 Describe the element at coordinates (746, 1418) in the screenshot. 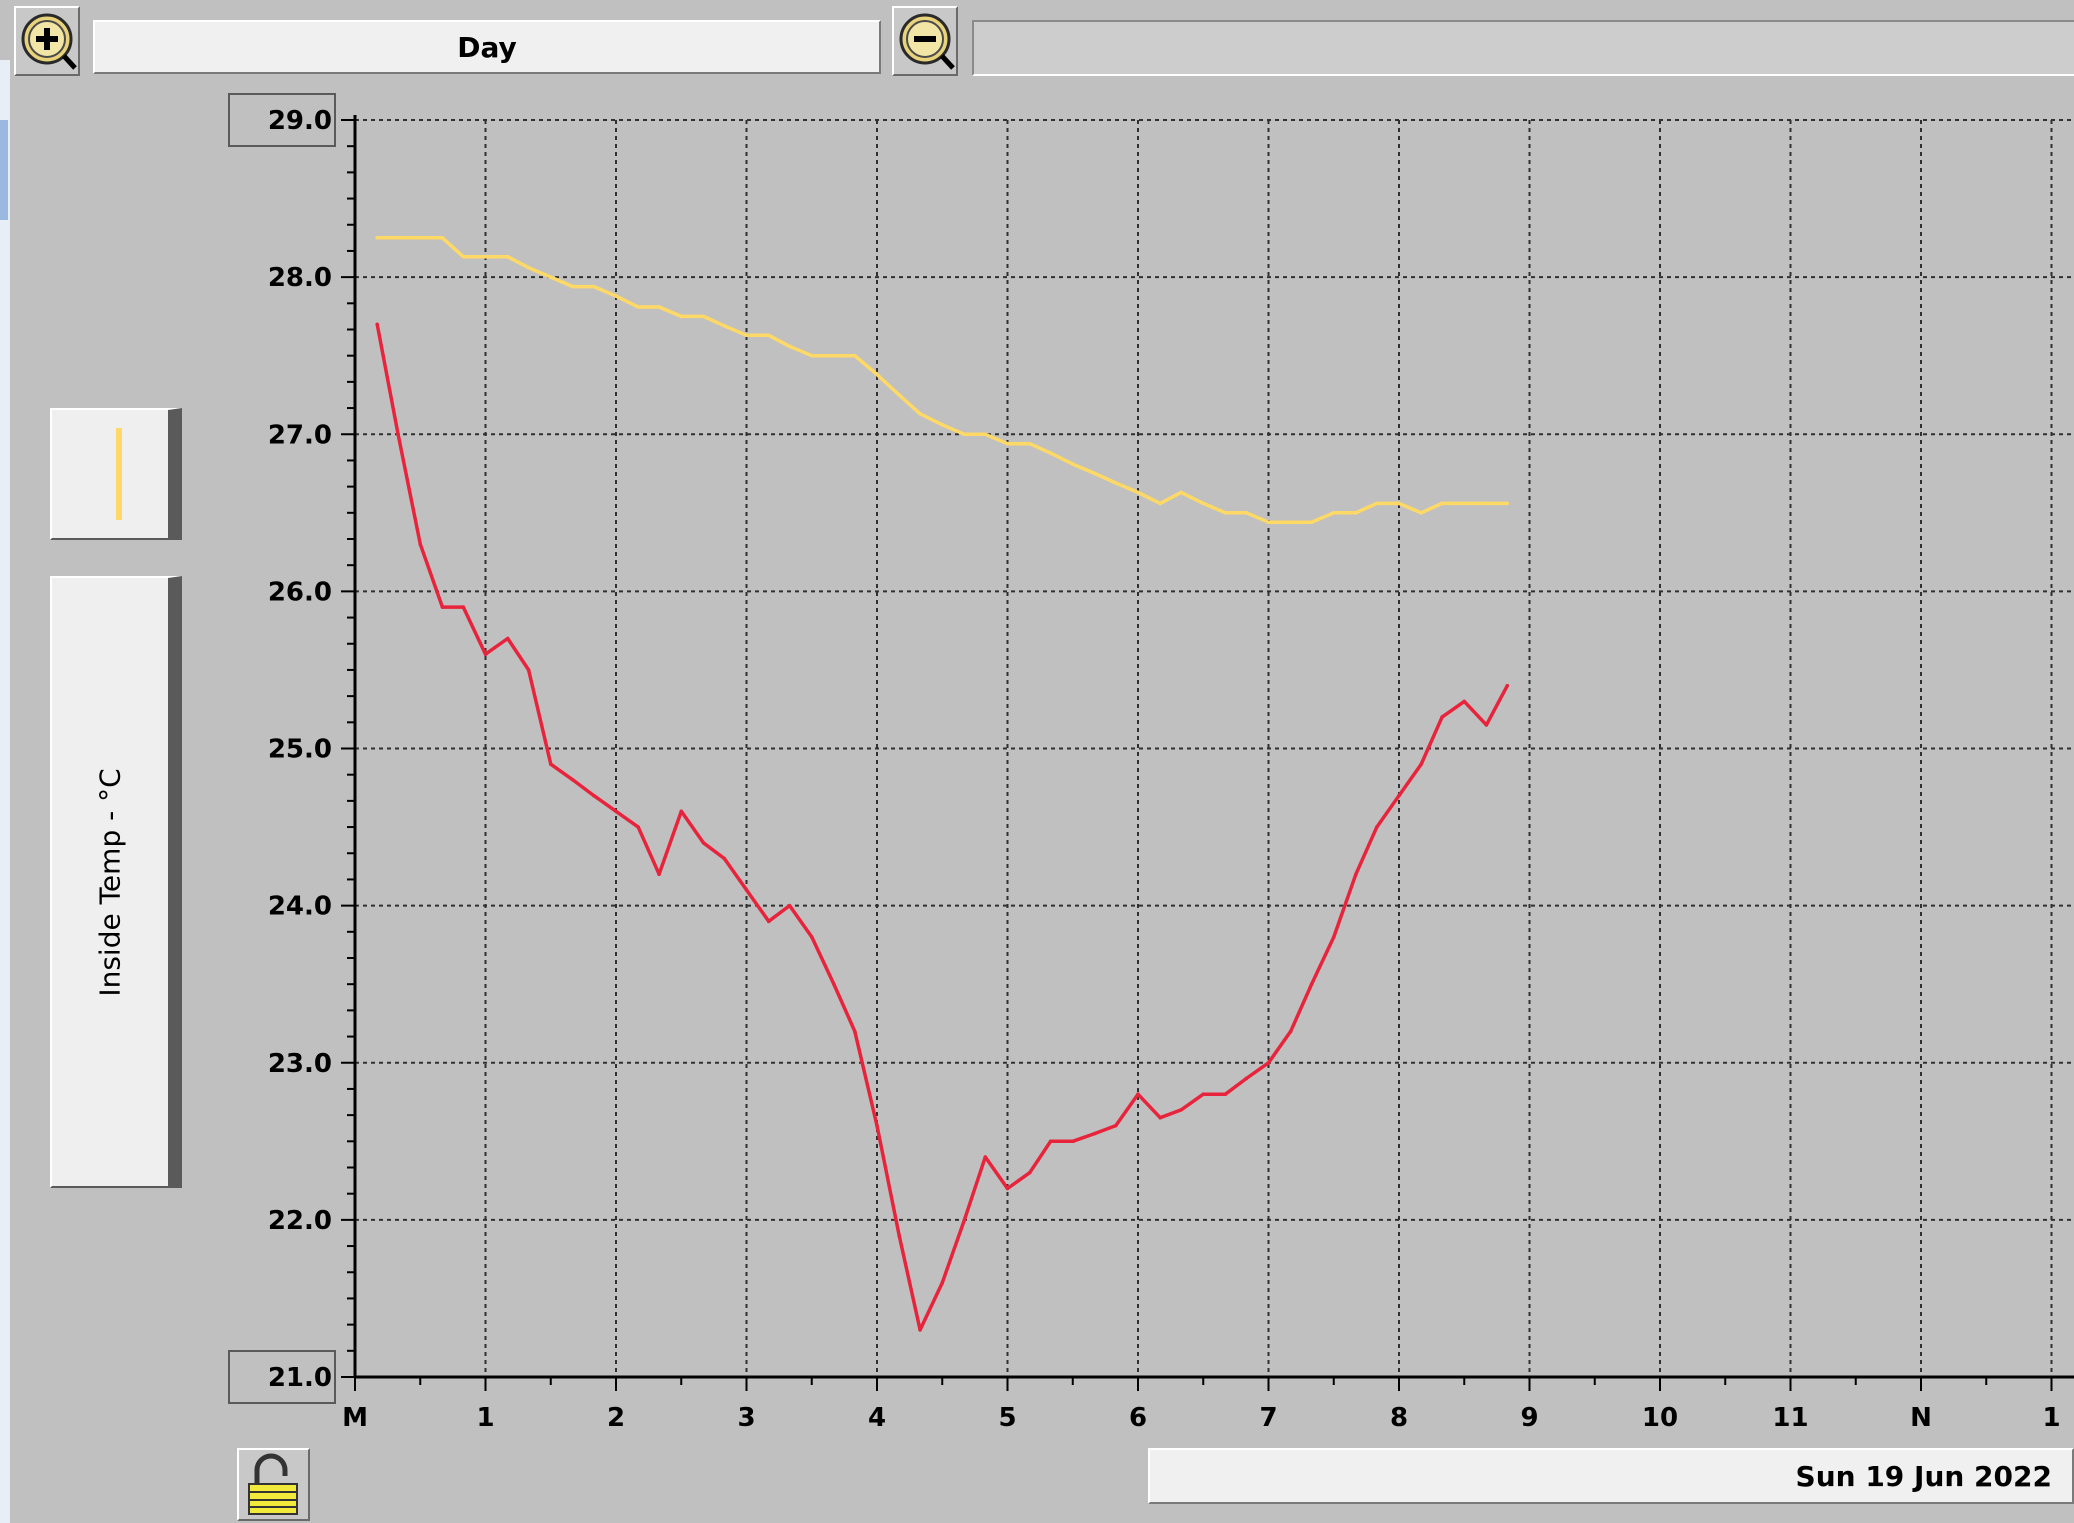

I see `x-tick-label: 3` at that location.